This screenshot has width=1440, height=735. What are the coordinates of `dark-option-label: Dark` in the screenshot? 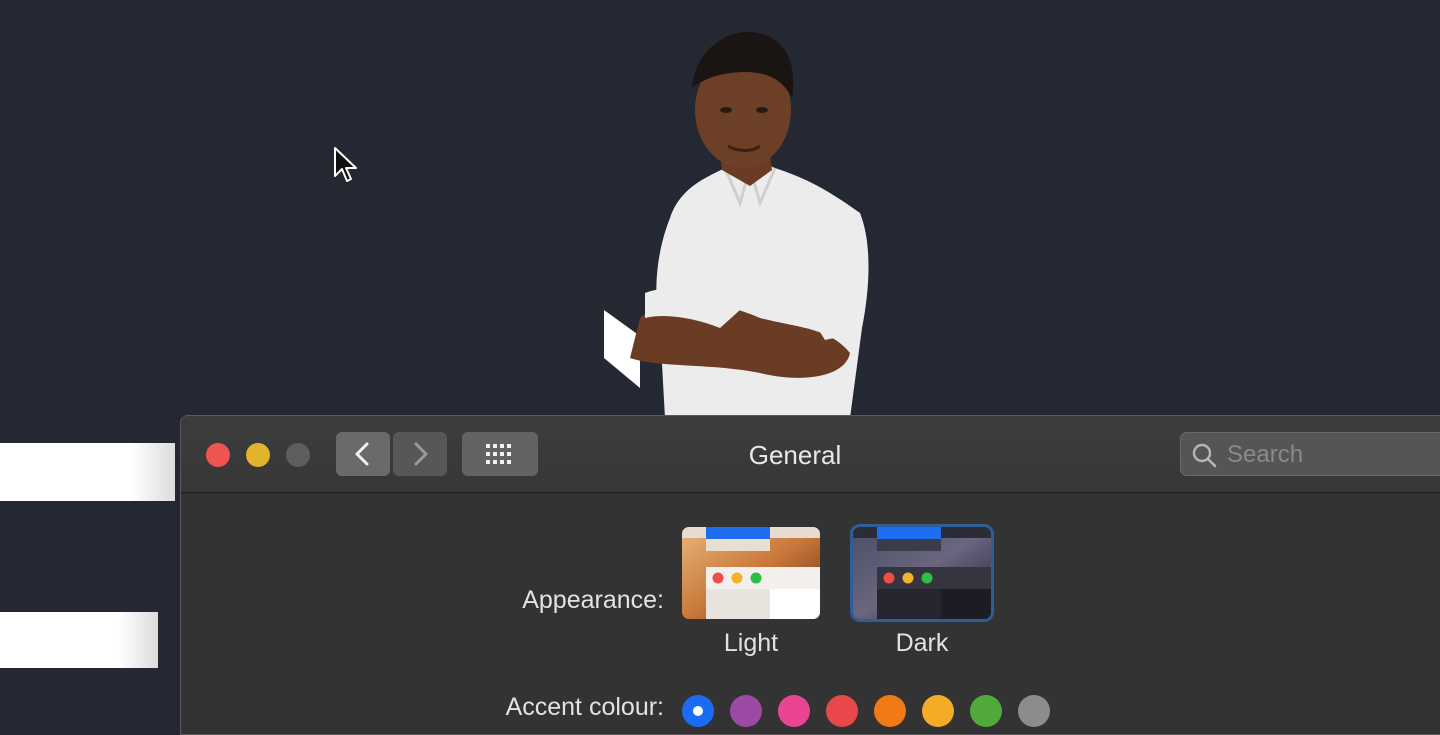 It's located at (922, 643).